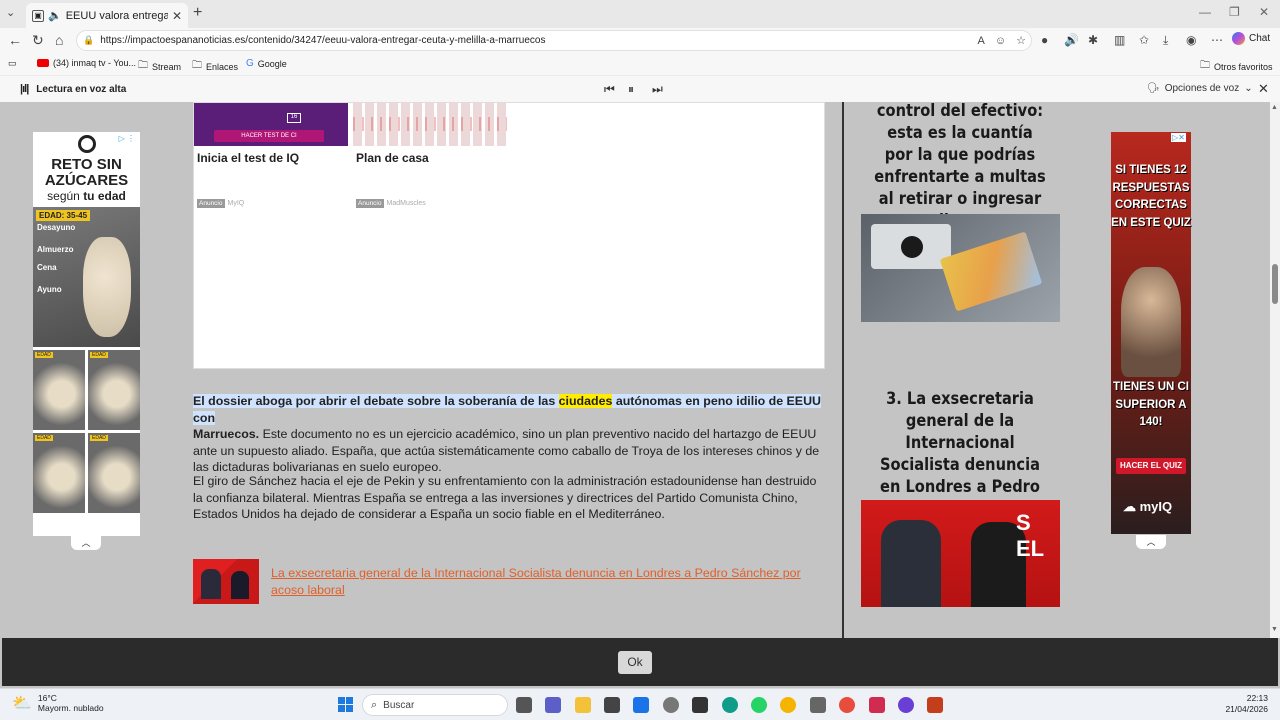 This screenshot has width=1280, height=720. Describe the element at coordinates (1264, 12) in the screenshot. I see `window-close-icon: ✕` at that location.